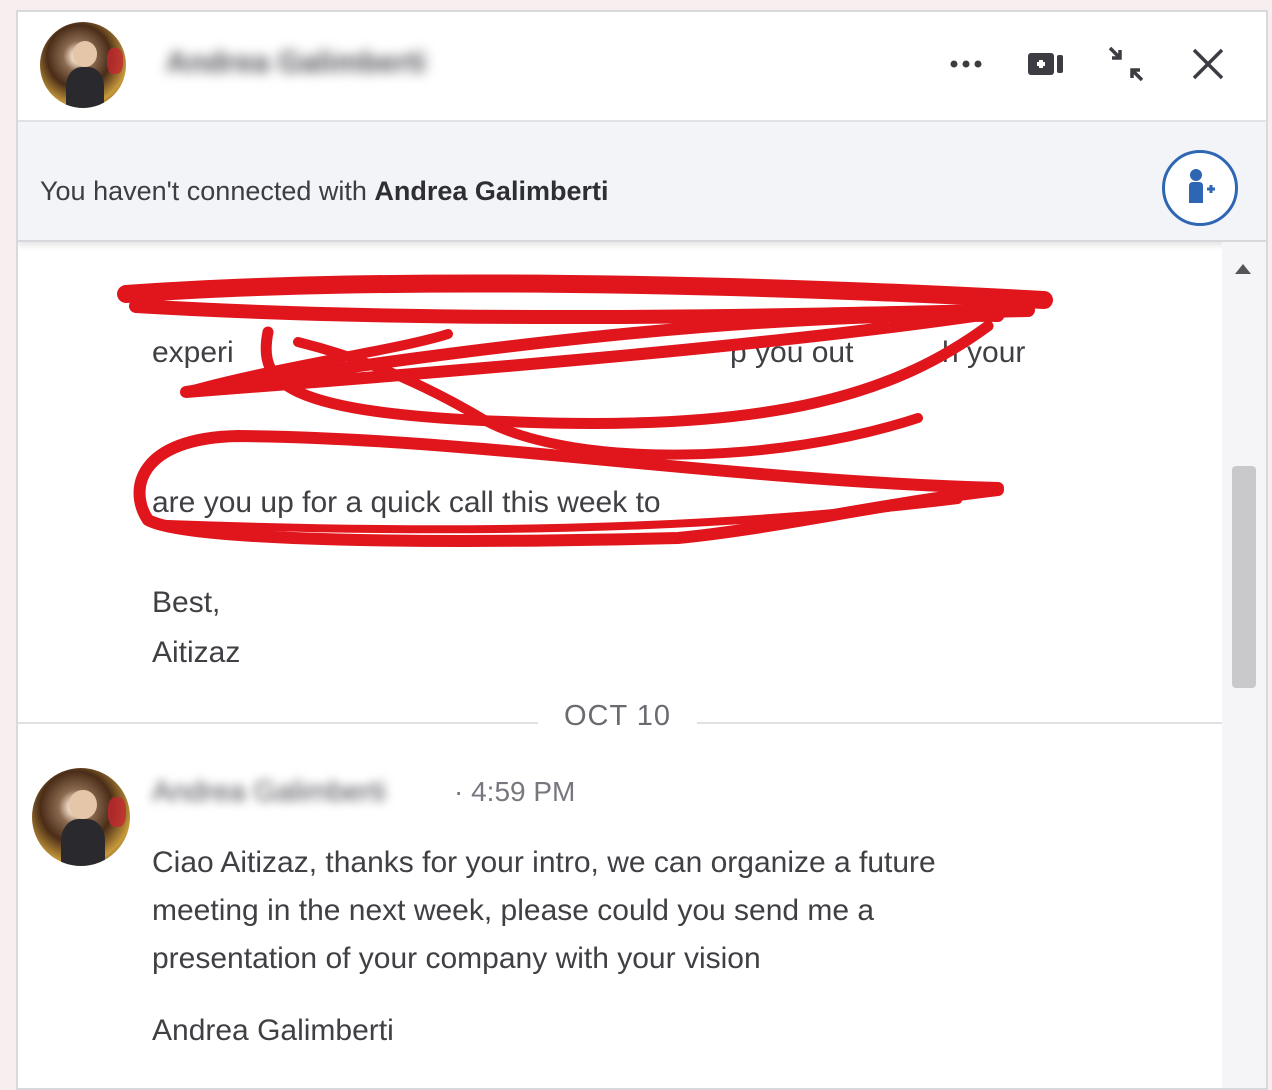 The image size is (1272, 1090). What do you see at coordinates (196, 652) in the screenshot?
I see `previous-message-signature: Aitizaz` at bounding box center [196, 652].